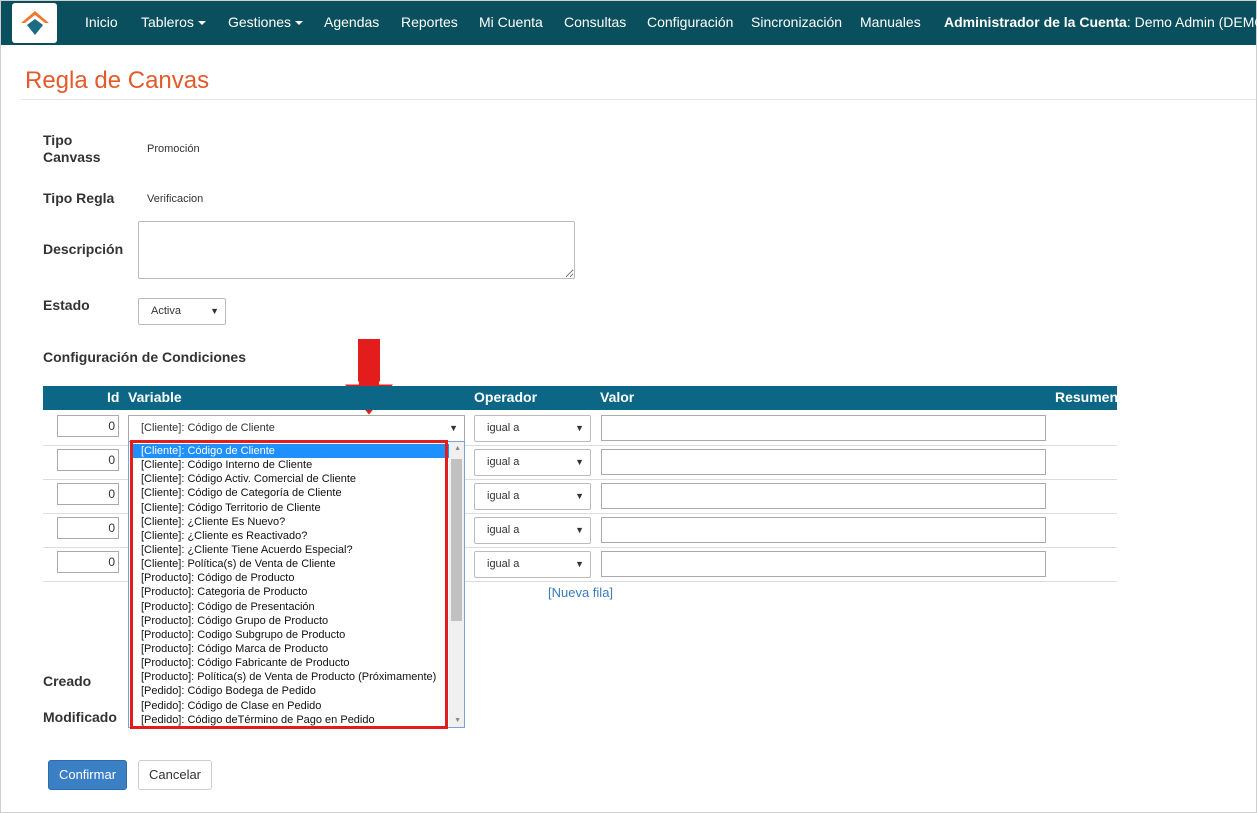 Image resolution: width=1257 pixels, height=813 pixels. I want to click on annotation-highlight-box, so click(289, 584).